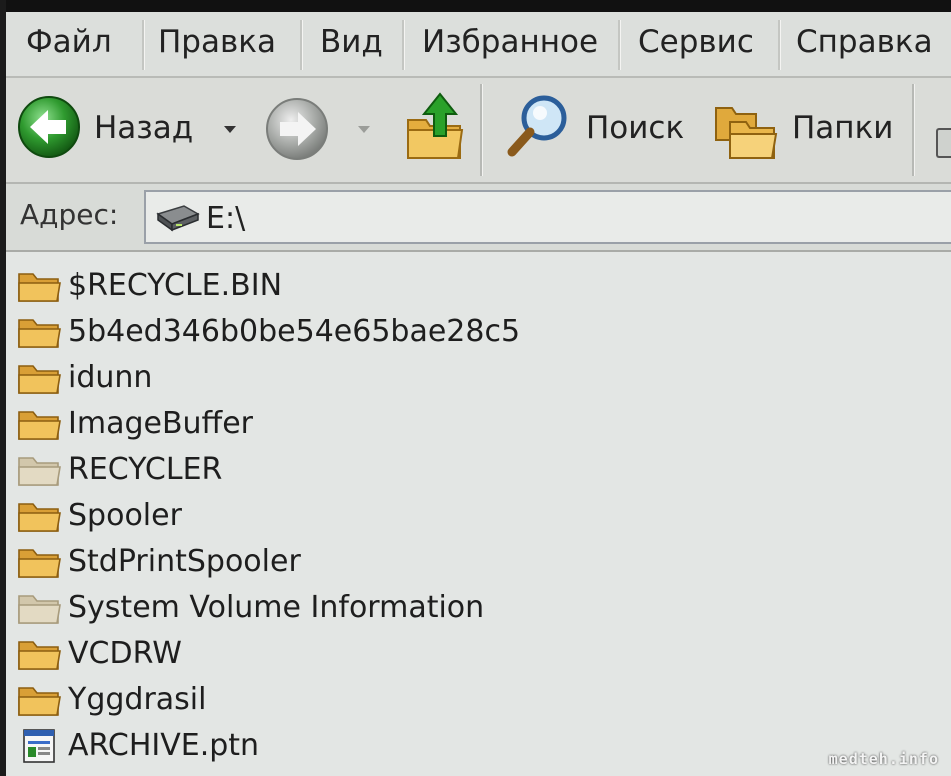 This screenshot has height=776, width=951. I want to click on watermark: medteh.info, so click(883, 759).